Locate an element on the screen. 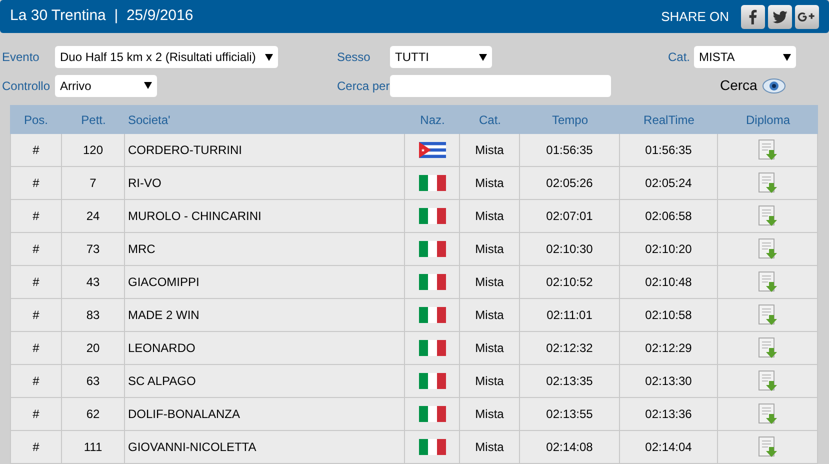 The width and height of the screenshot is (829, 464). share-label: SHARE ON is located at coordinates (695, 17).